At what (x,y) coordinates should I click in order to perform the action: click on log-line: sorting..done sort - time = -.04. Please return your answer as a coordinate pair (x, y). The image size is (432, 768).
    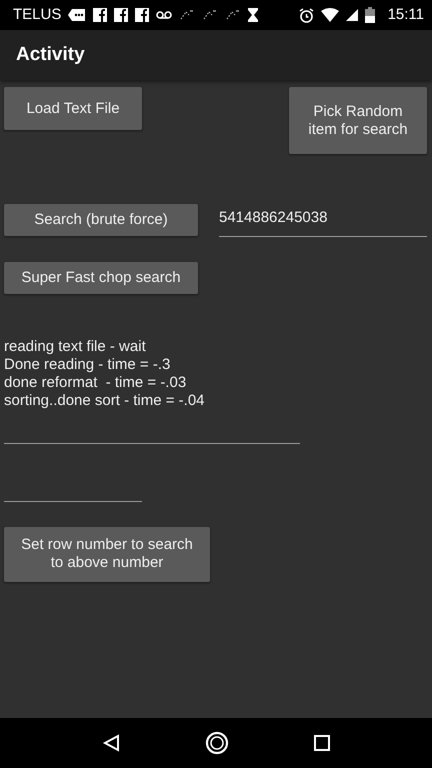
    Looking at the image, I should click on (105, 401).